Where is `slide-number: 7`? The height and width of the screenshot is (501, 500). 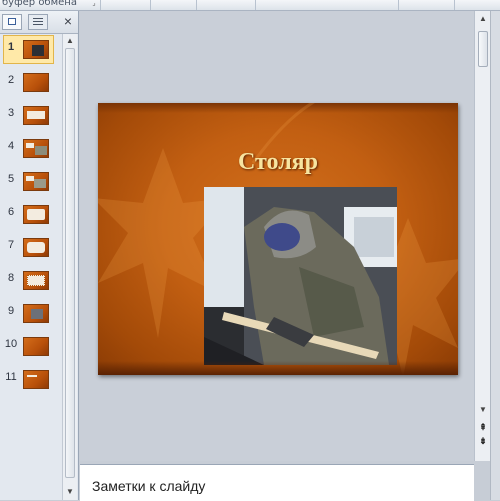 slide-number: 7 is located at coordinates (11, 245).